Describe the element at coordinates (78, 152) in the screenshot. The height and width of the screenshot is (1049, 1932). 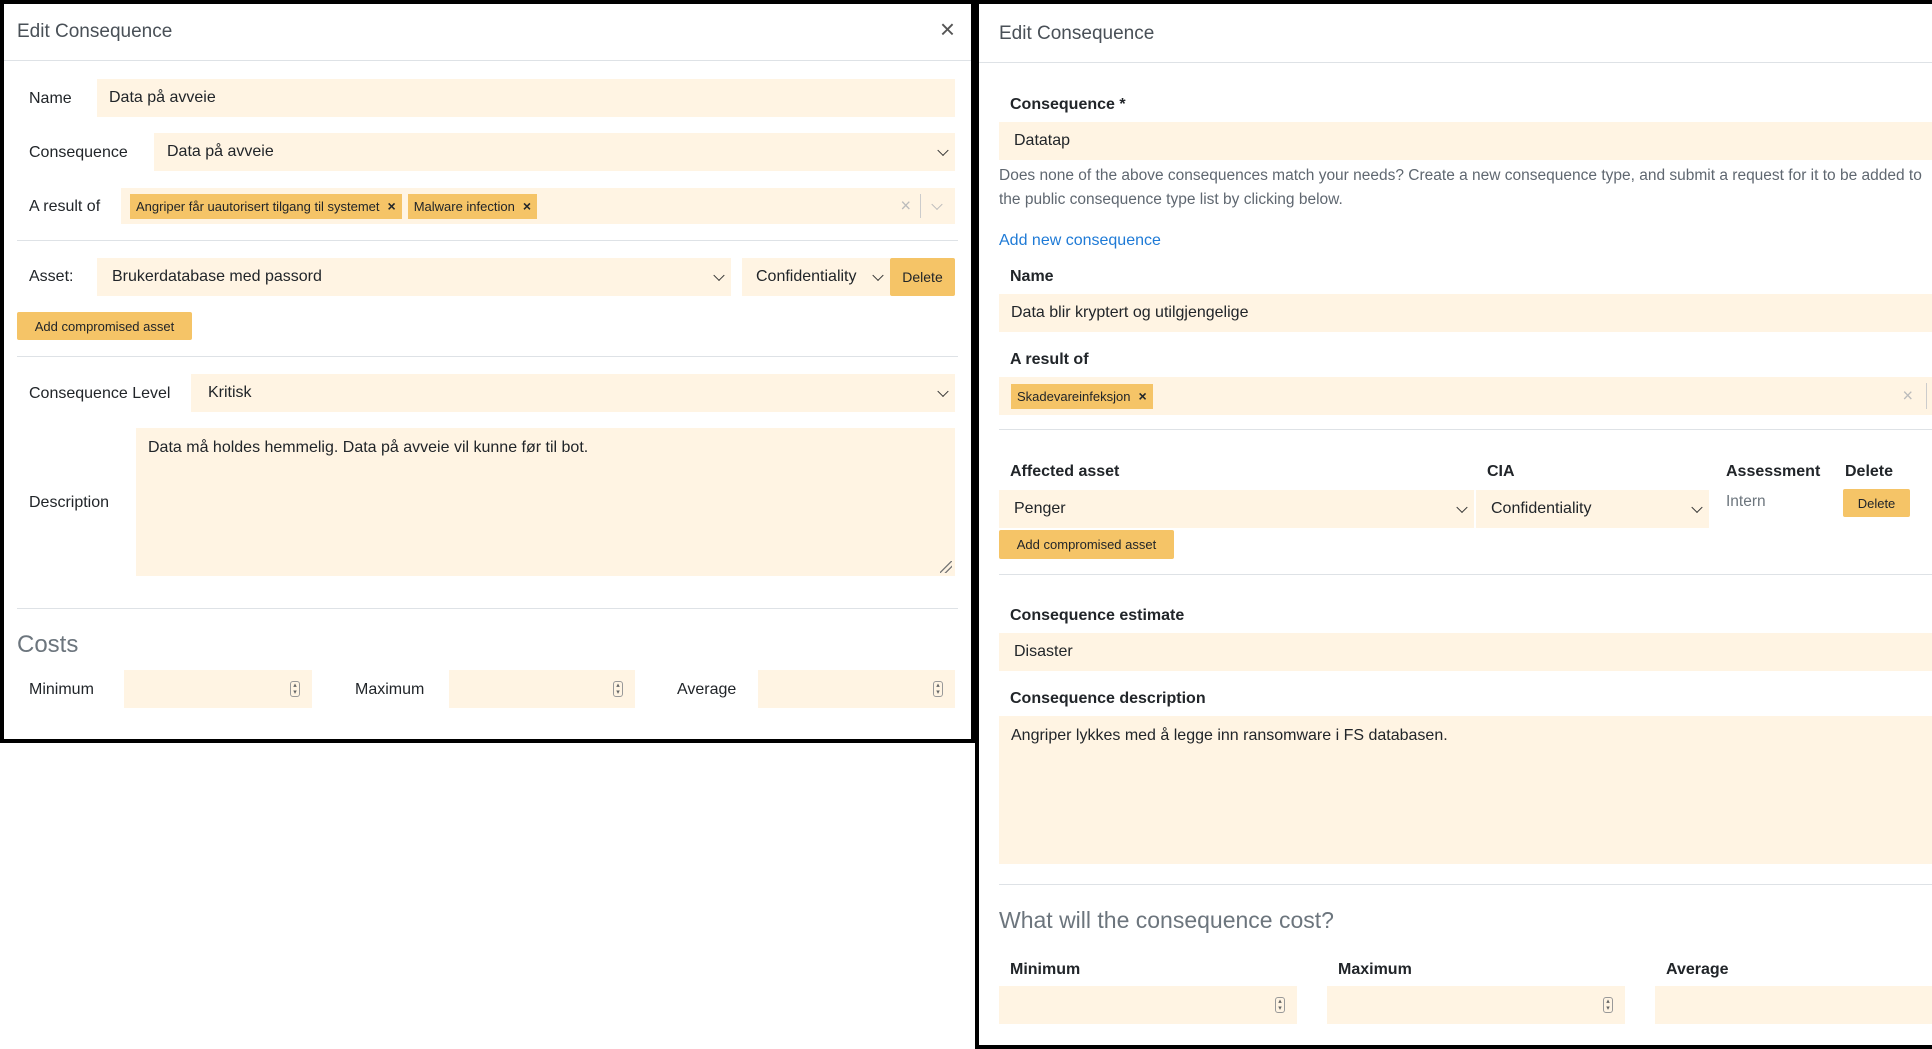
I see `consequence-label: Consequence` at that location.